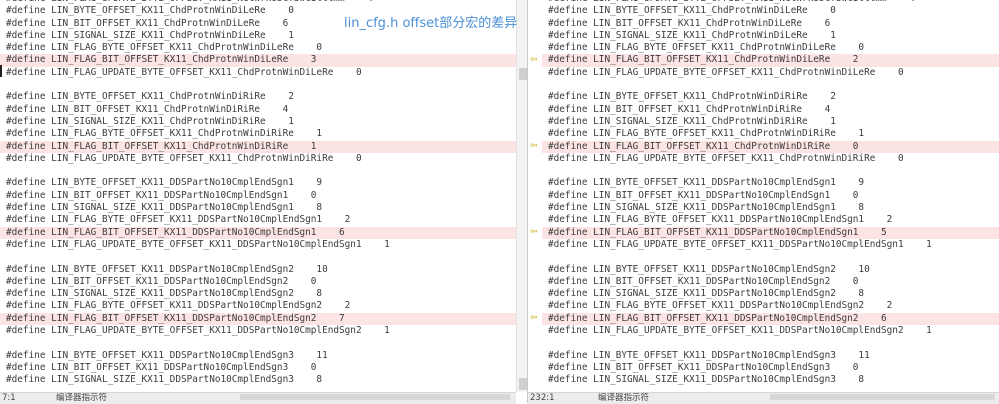 This screenshot has height=404, width=999. I want to click on left-encoding-label: 编译器指示符, so click(82, 398).